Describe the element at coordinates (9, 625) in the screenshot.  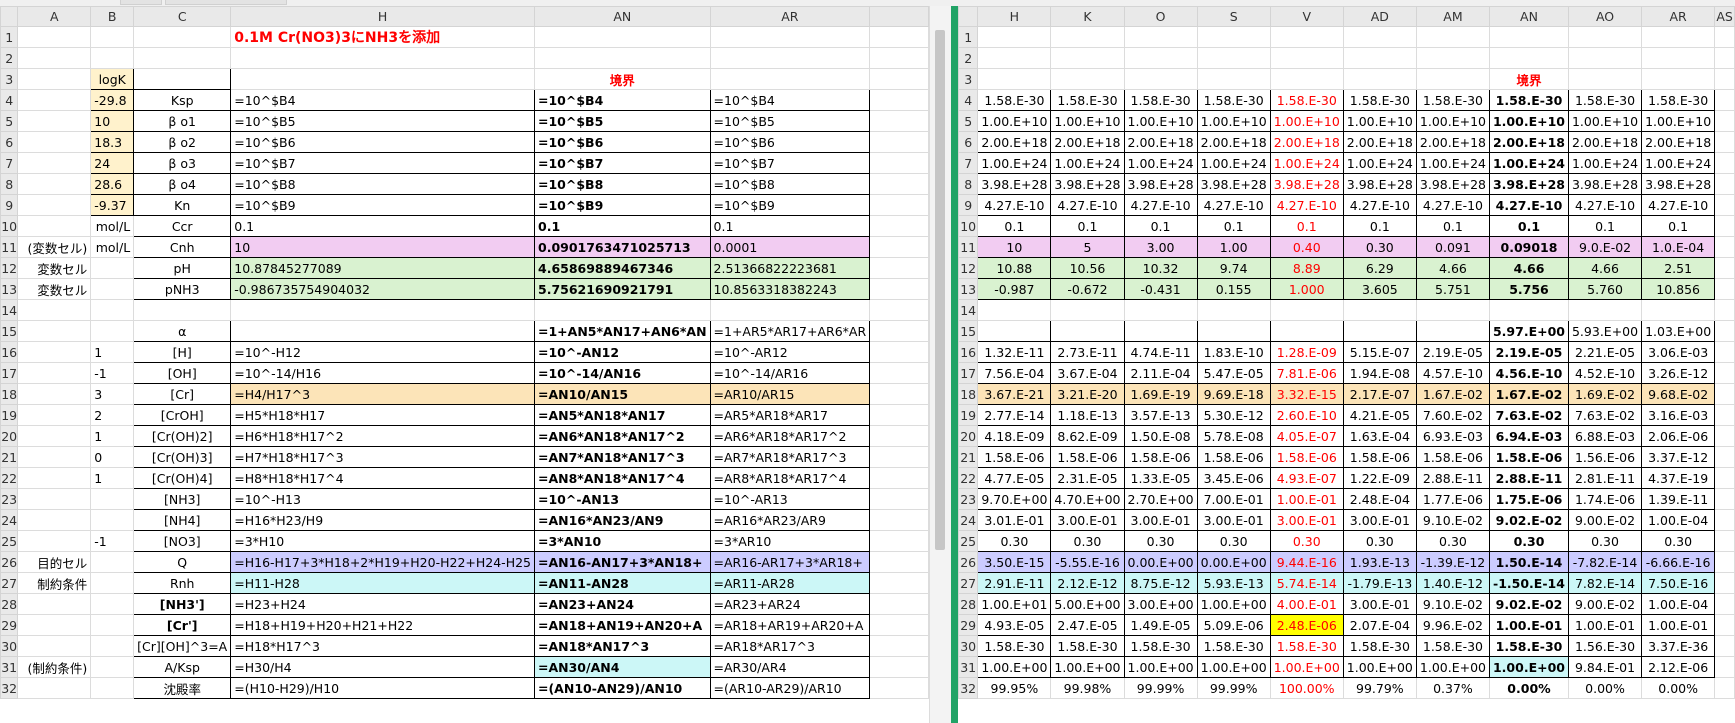
I see `row-header: 29` at that location.